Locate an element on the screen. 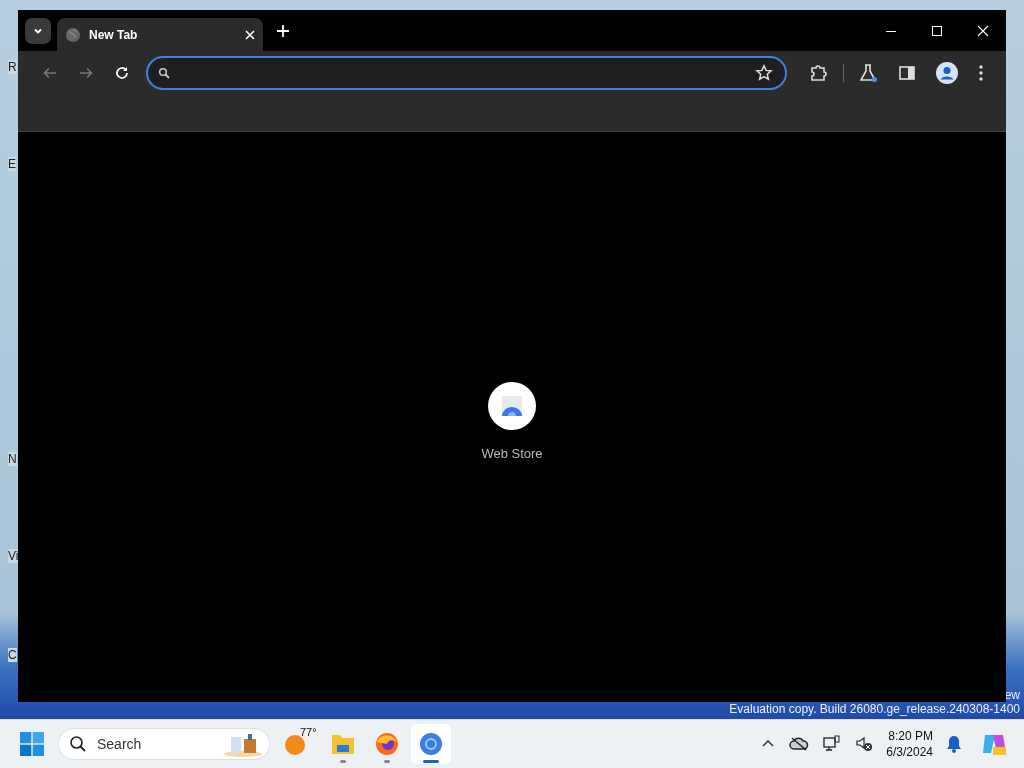  desktop-icon-label: Vi is located at coordinates (13, 556).